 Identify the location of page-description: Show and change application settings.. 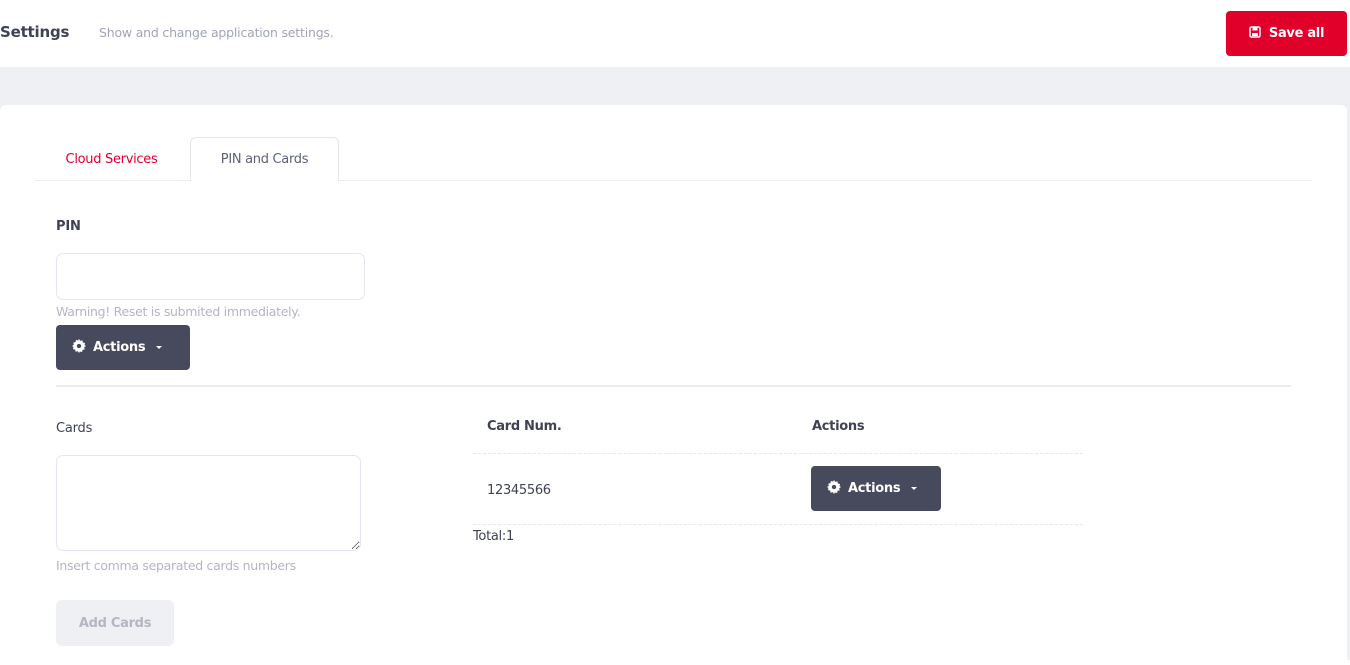
(216, 32).